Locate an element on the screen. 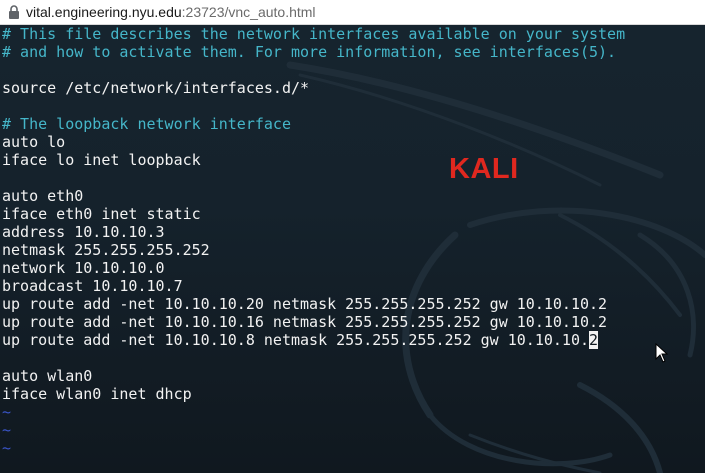  editor-line: iface eth0 inet static is located at coordinates (313, 214).